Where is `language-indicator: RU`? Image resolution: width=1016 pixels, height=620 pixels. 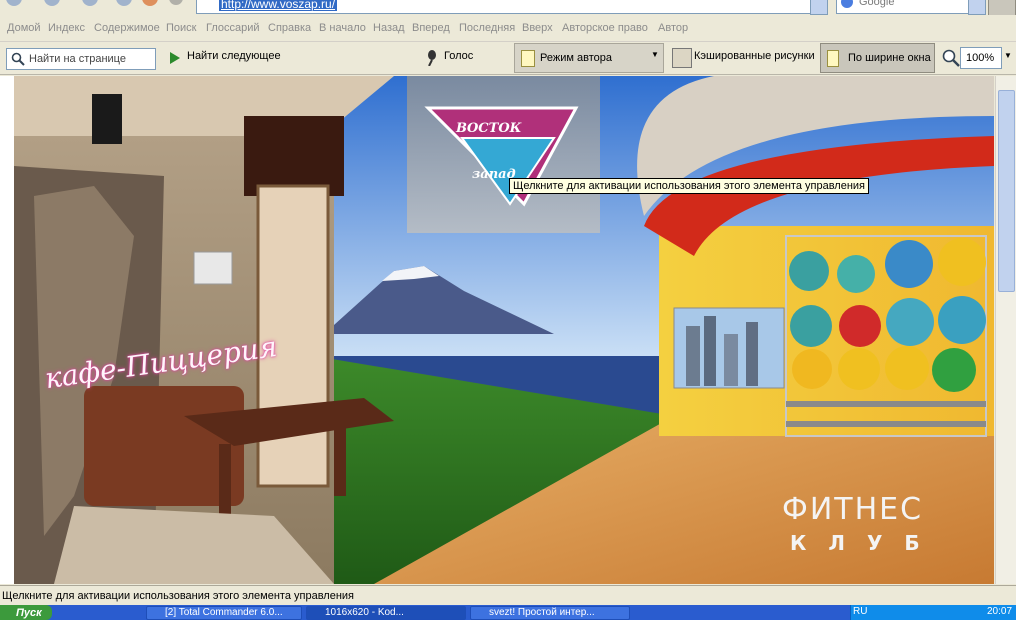
language-indicator: RU is located at coordinates (860, 611).